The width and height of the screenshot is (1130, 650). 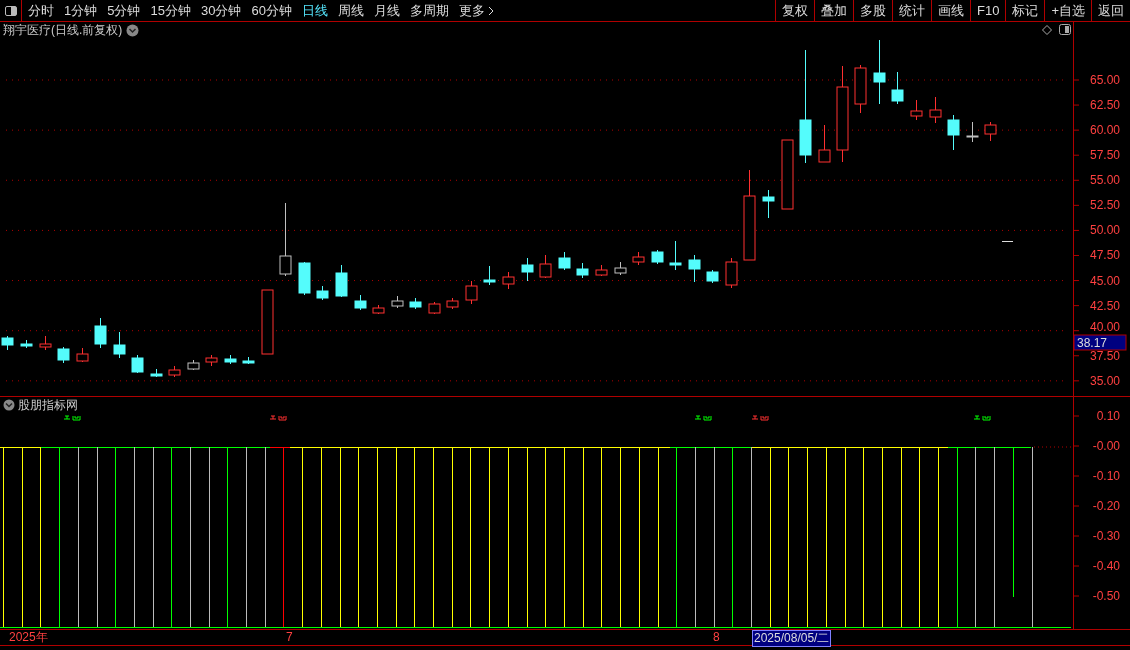 What do you see at coordinates (1104, 380) in the screenshot?
I see `price-axis-label: 35.00` at bounding box center [1104, 380].